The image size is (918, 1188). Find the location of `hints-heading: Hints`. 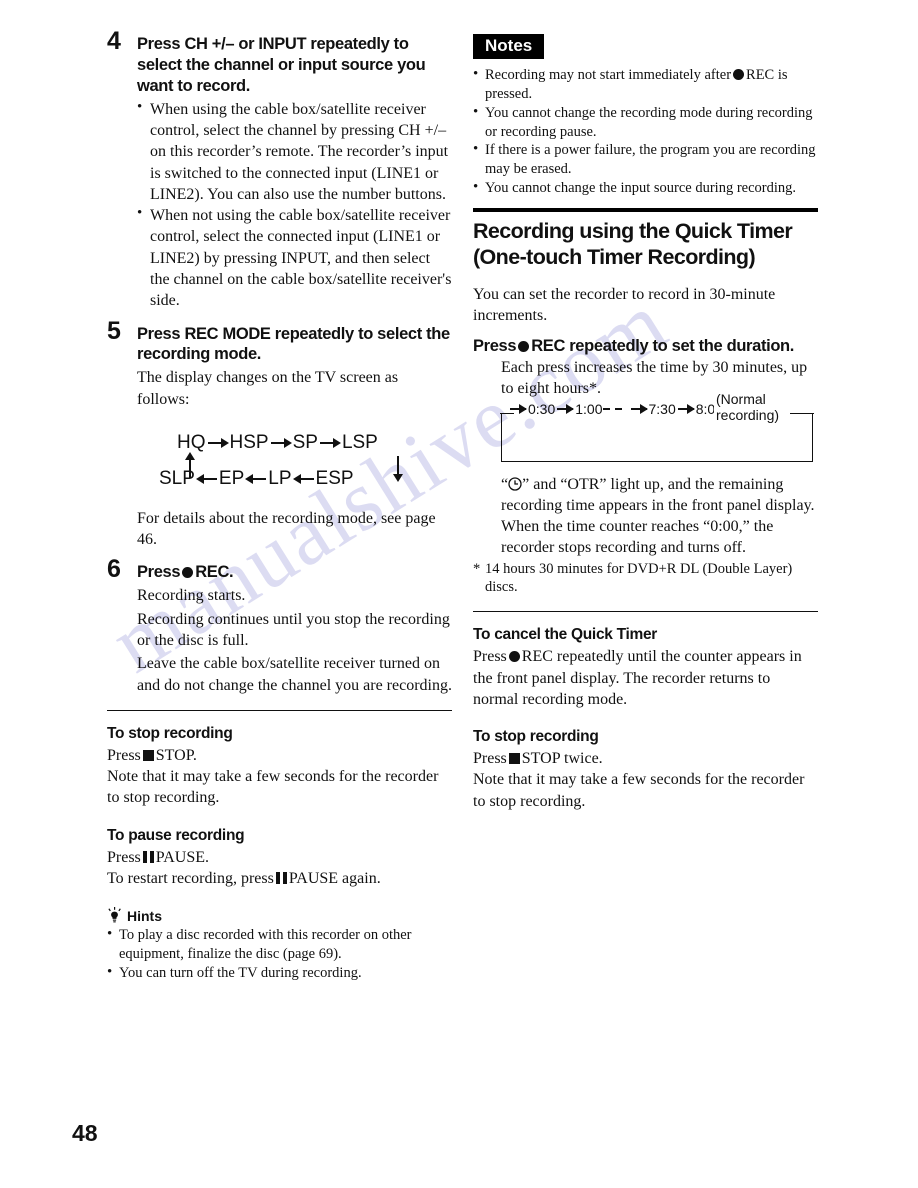

hints-heading: Hints is located at coordinates (279, 915).